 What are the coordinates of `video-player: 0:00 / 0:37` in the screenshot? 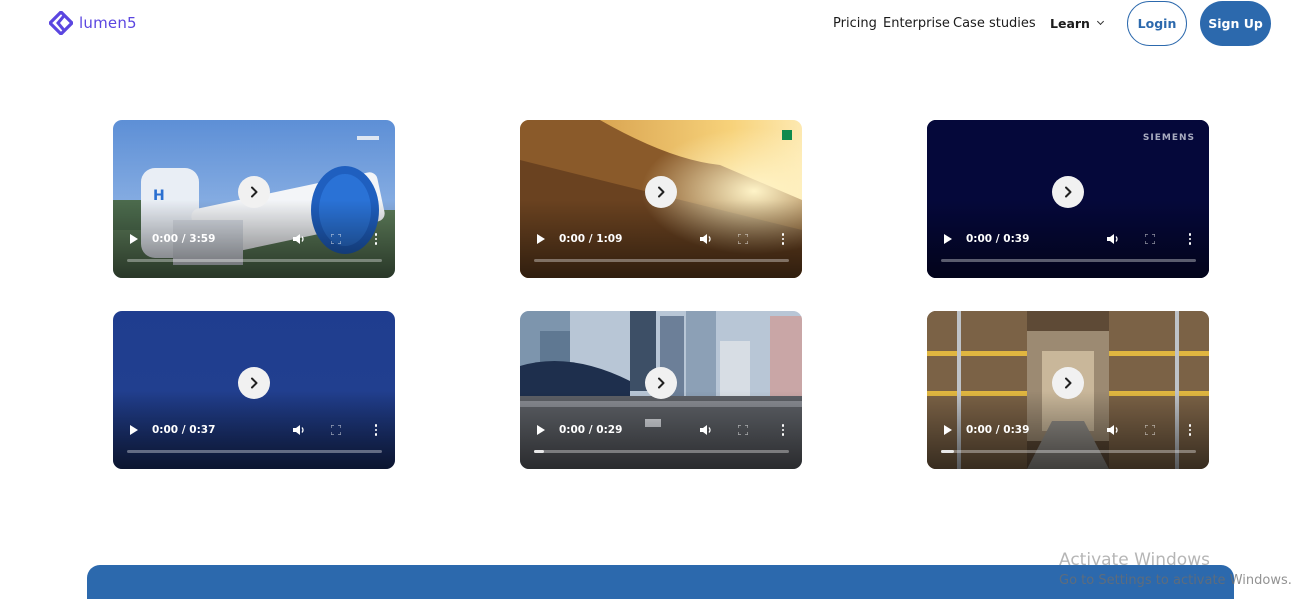 It's located at (254, 390).